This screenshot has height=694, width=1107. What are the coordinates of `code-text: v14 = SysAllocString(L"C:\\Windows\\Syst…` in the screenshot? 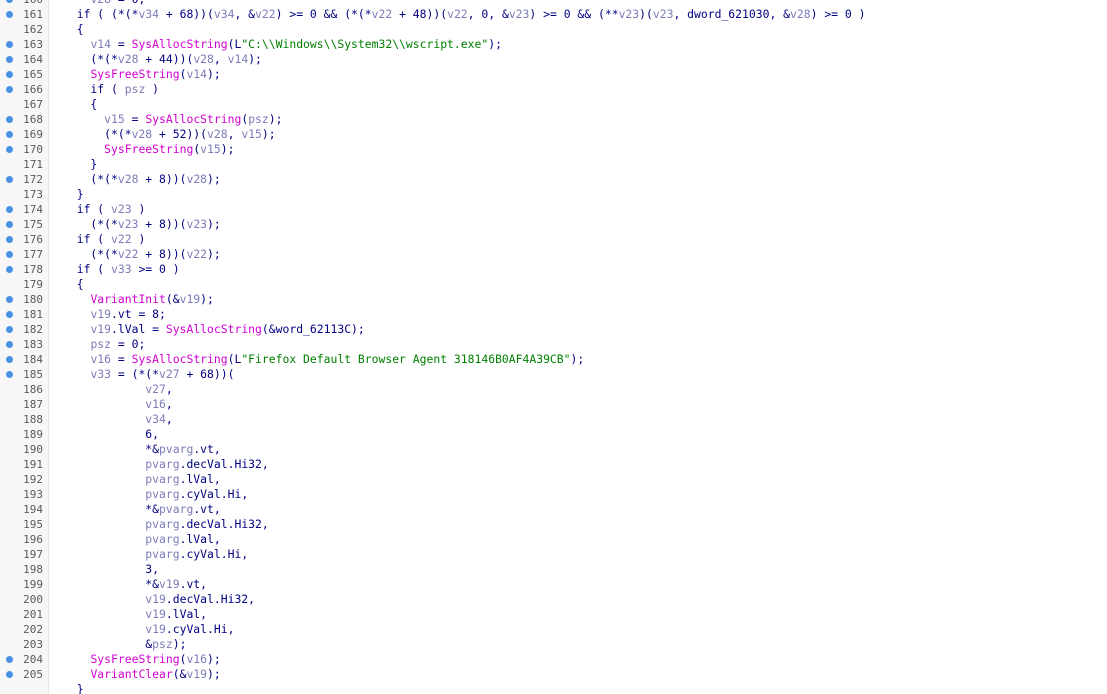 It's located at (282, 44).